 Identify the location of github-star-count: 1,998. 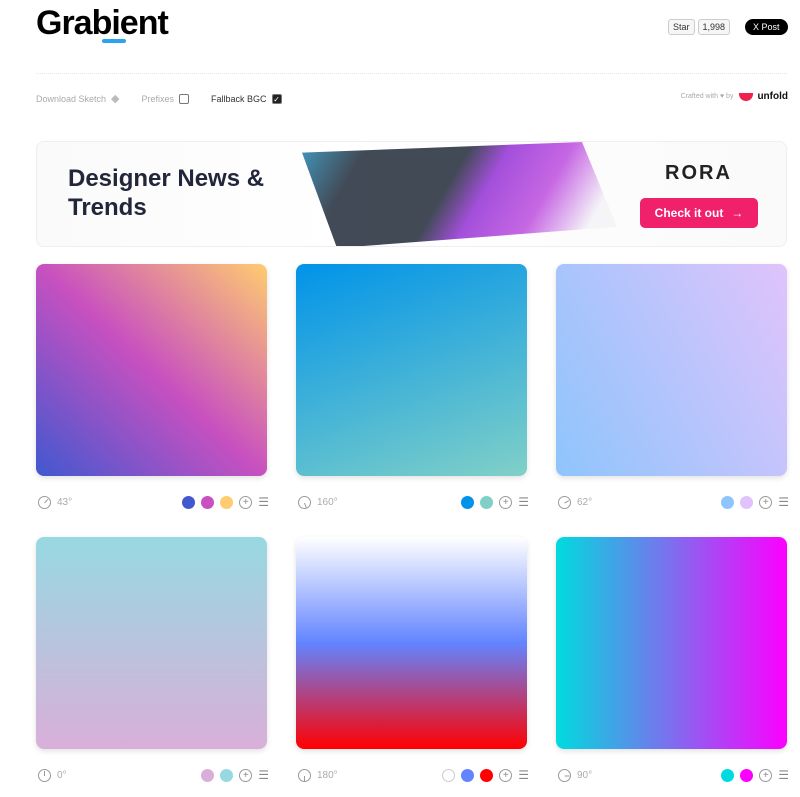
(714, 27).